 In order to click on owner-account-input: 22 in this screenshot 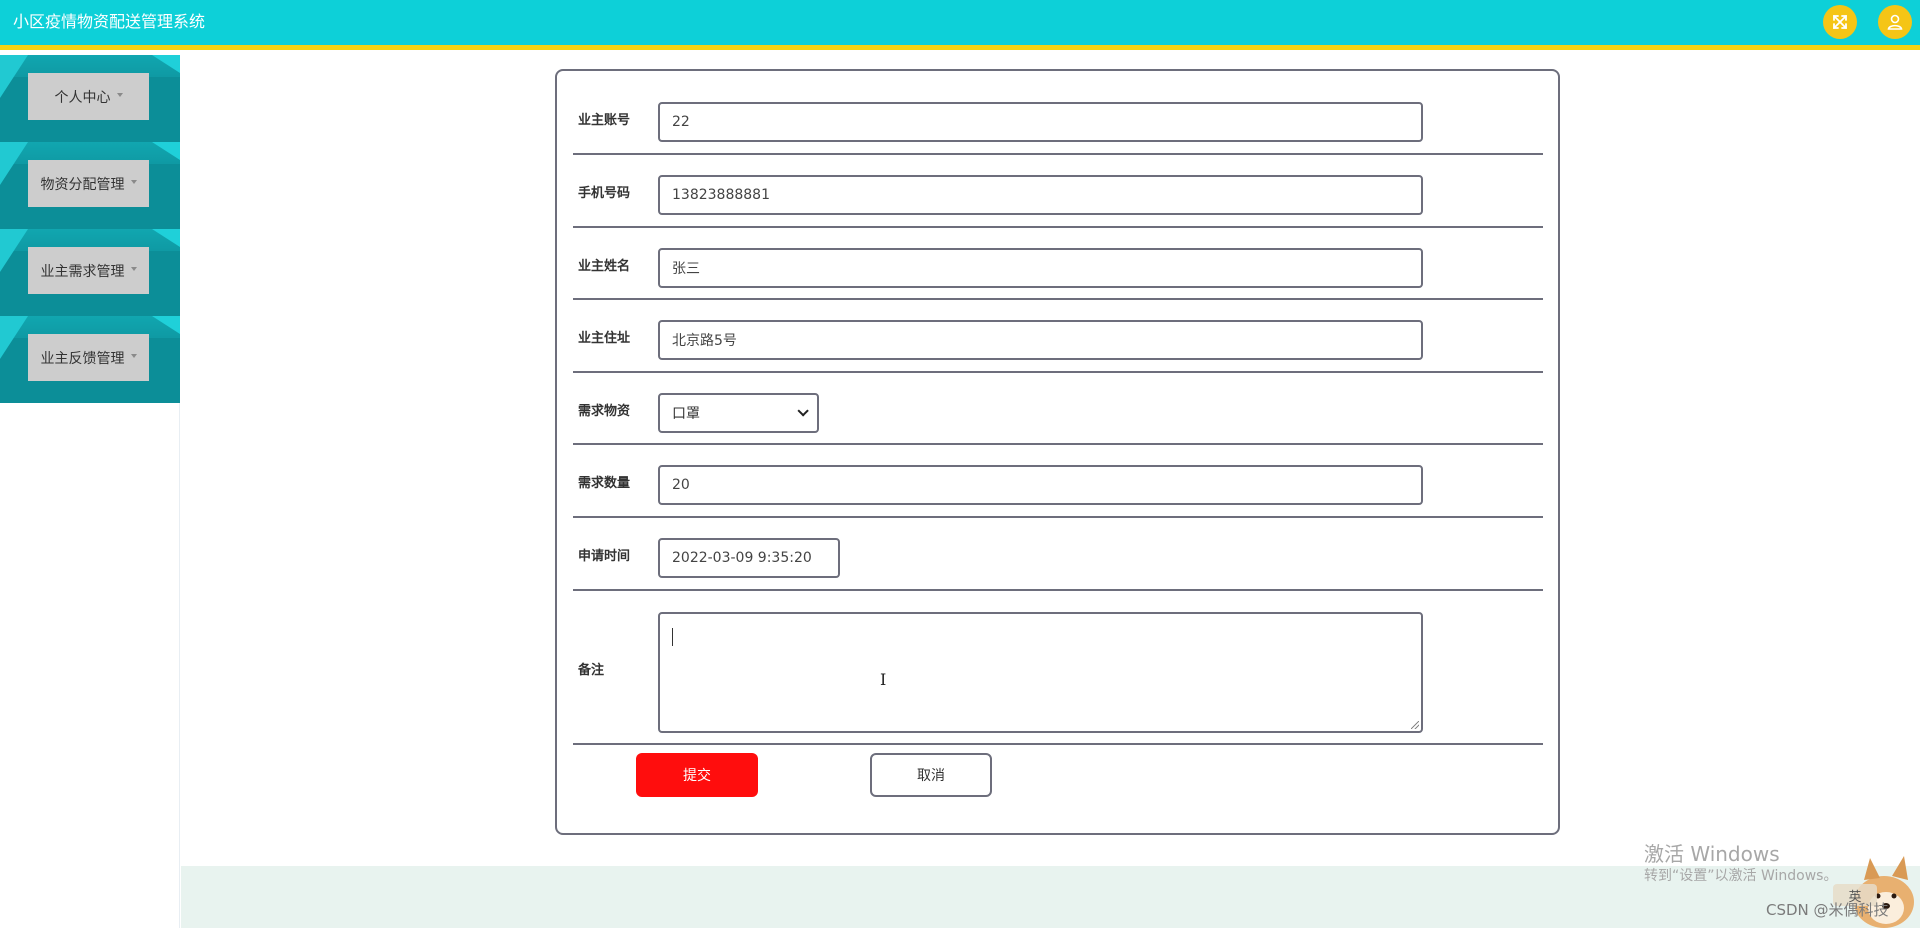, I will do `click(1040, 122)`.